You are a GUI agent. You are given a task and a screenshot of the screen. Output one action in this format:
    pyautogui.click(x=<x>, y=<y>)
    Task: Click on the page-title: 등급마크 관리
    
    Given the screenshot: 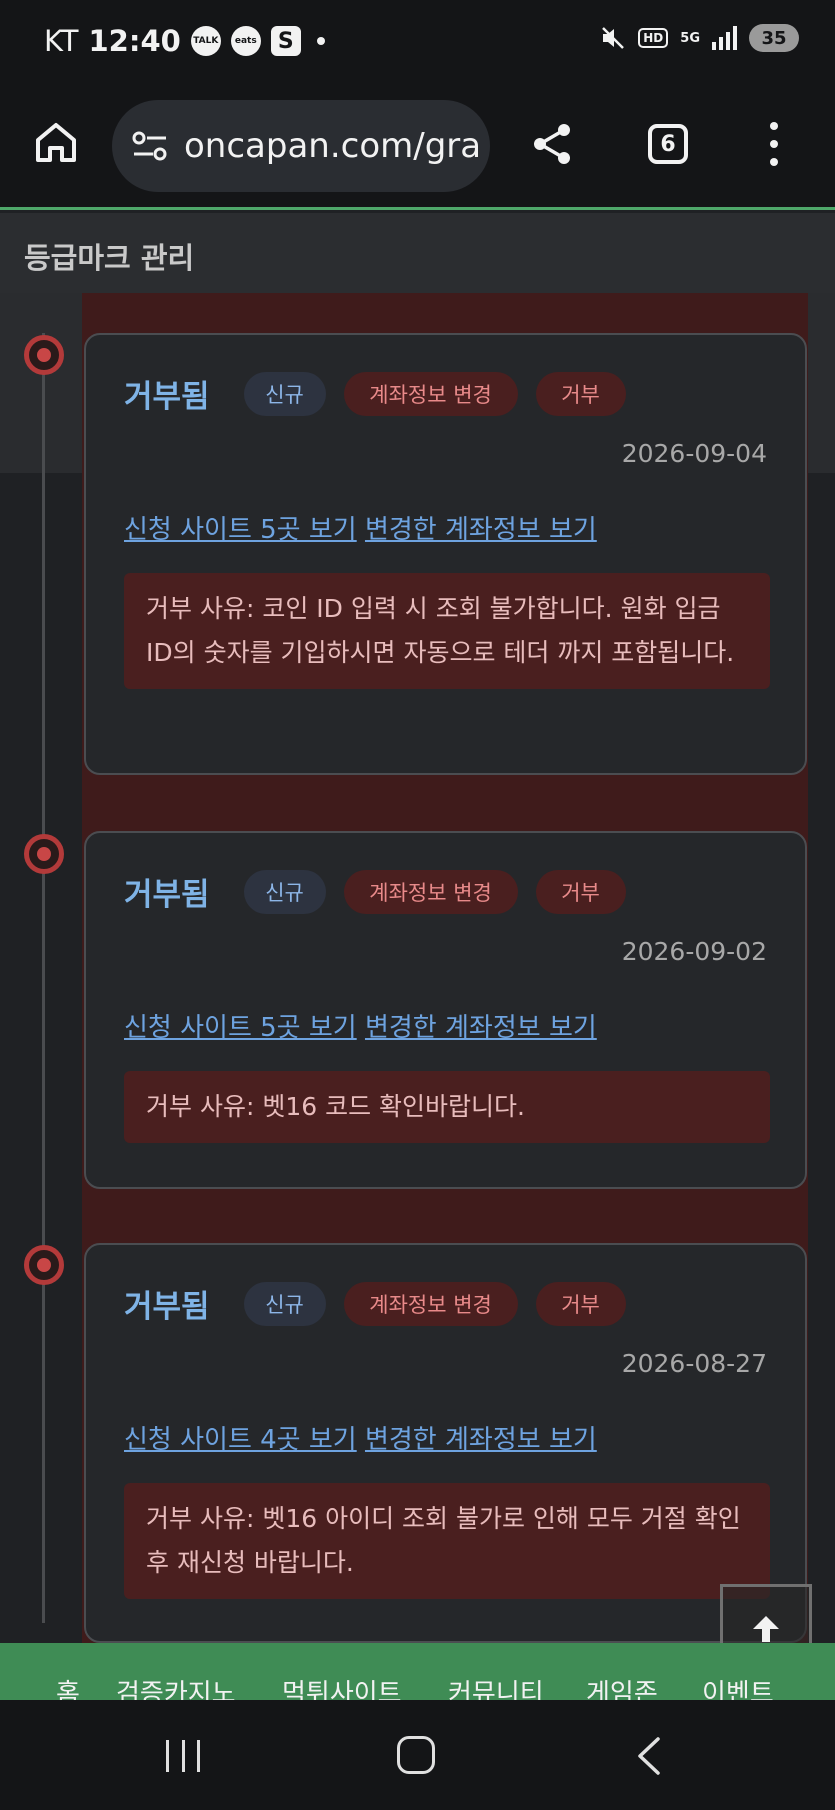 What is the action you would take?
    pyautogui.click(x=109, y=258)
    